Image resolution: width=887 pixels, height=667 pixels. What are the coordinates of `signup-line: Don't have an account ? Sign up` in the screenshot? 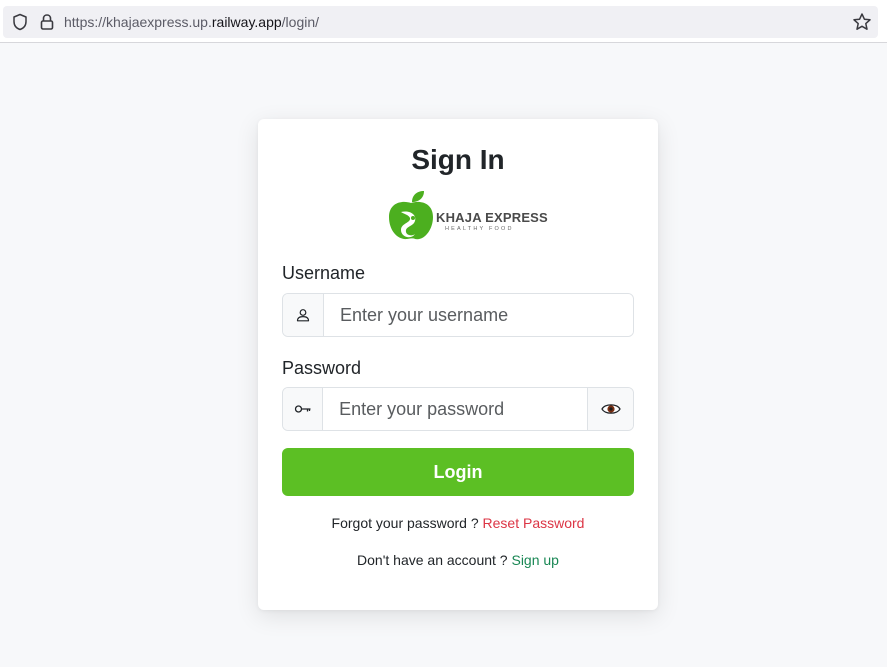 It's located at (458, 560).